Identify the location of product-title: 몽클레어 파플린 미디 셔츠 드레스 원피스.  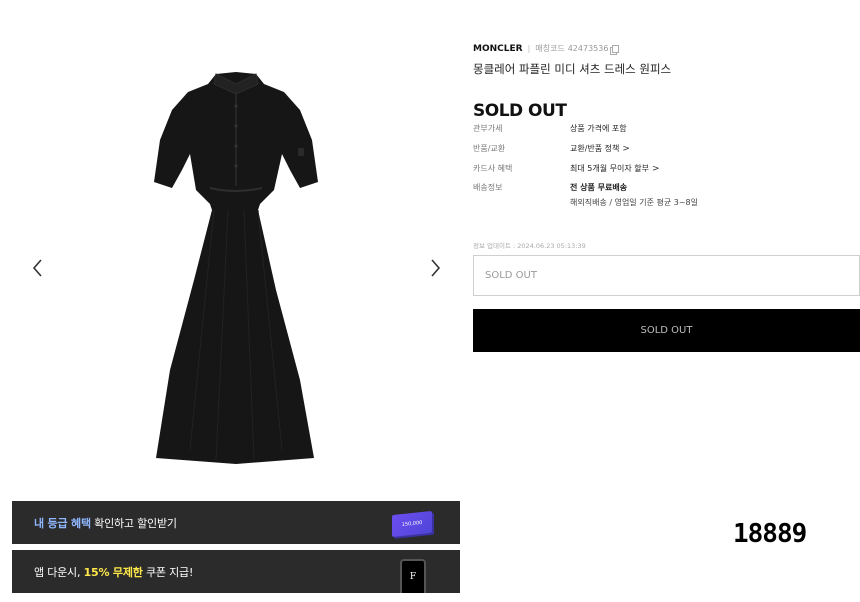
(572, 69).